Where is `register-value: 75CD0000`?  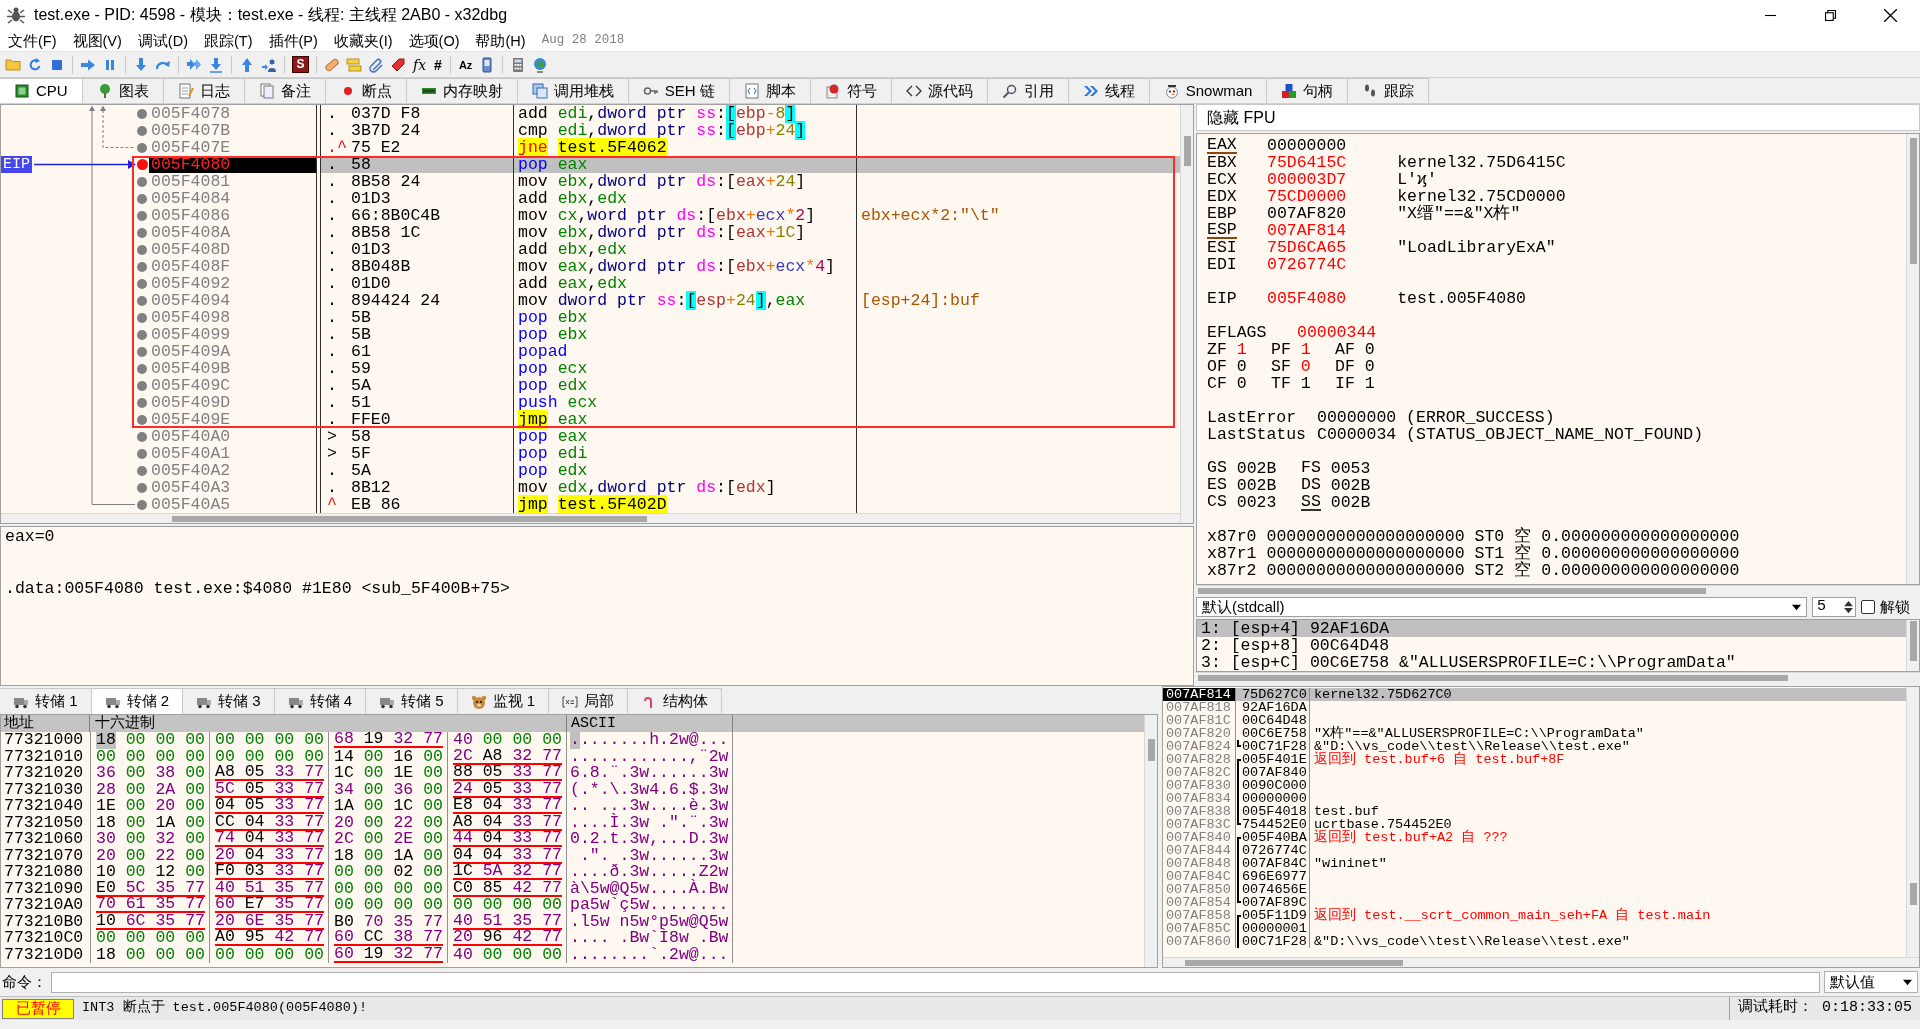 register-value: 75CD0000 is located at coordinates (1307, 196).